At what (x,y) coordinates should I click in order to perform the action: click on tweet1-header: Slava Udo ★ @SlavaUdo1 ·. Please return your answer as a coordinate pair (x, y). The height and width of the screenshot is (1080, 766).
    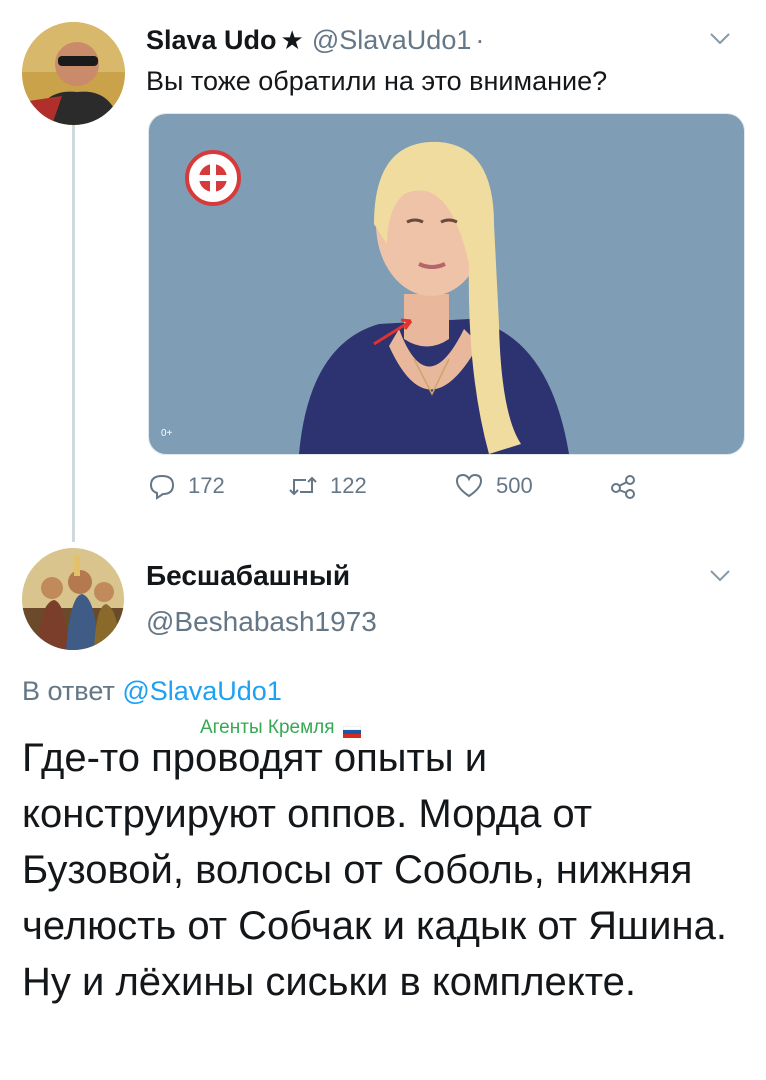
    Looking at the image, I should click on (315, 40).